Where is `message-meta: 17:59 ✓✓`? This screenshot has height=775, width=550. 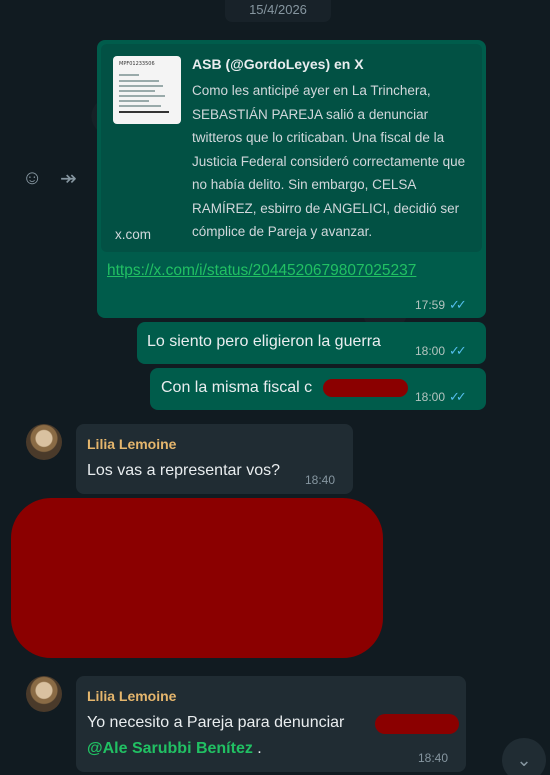 message-meta: 17:59 ✓✓ is located at coordinates (441, 305).